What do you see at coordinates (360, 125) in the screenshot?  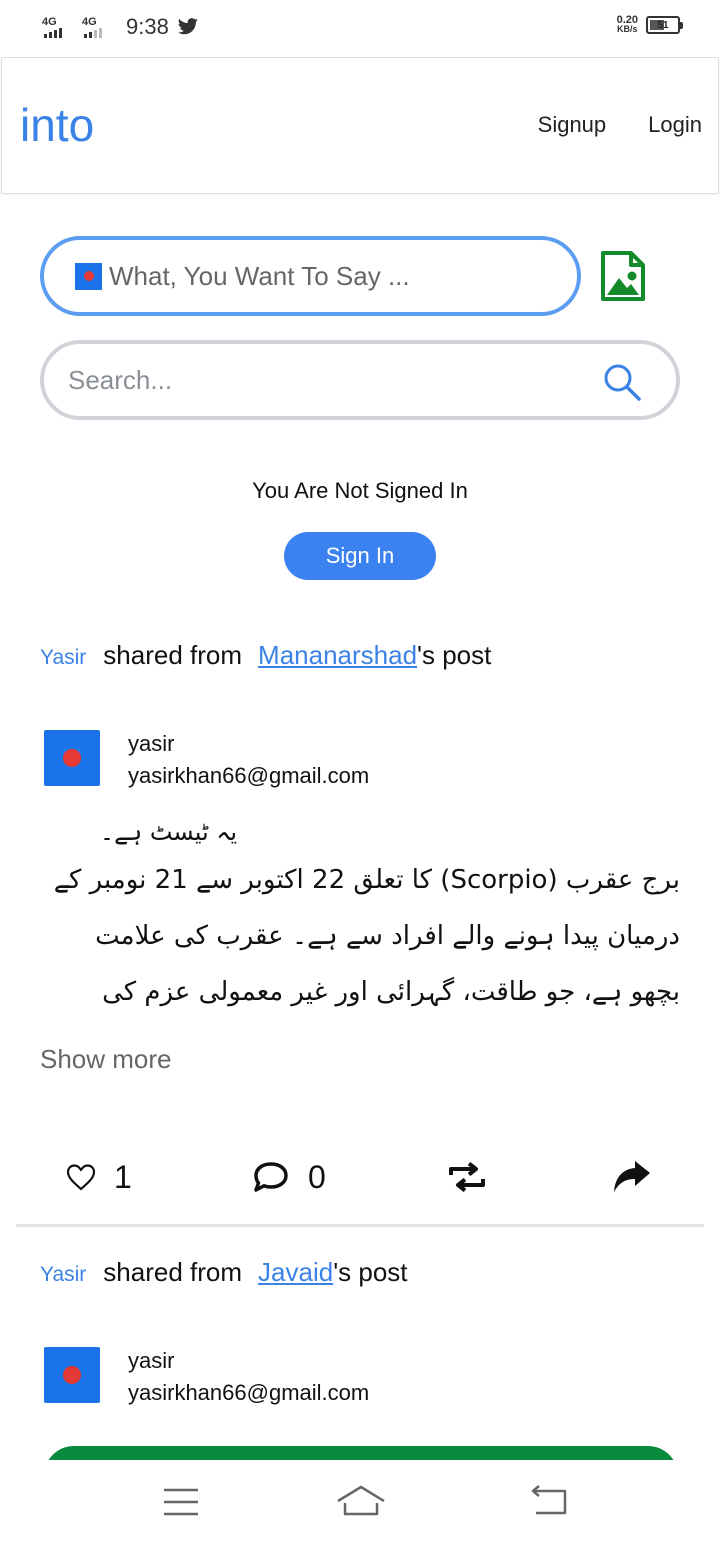 I see `top-navbar: into Signup Login` at bounding box center [360, 125].